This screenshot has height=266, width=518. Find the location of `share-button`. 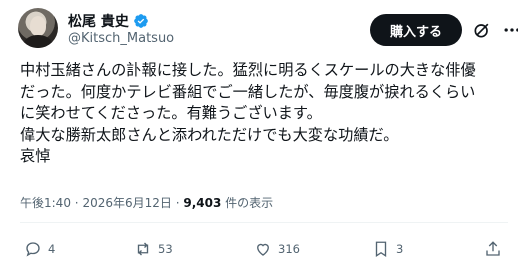

share-button is located at coordinates (493, 249).